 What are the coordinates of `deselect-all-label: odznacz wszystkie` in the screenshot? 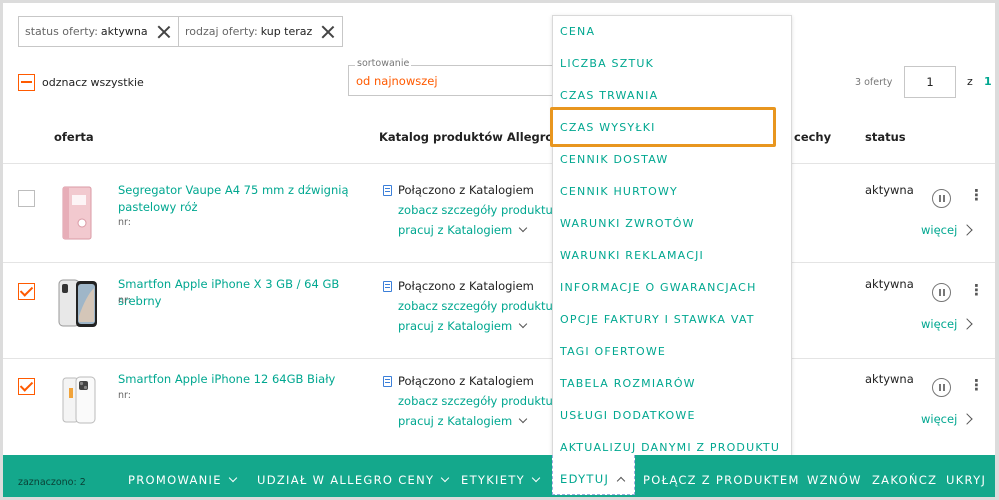 It's located at (93, 82).